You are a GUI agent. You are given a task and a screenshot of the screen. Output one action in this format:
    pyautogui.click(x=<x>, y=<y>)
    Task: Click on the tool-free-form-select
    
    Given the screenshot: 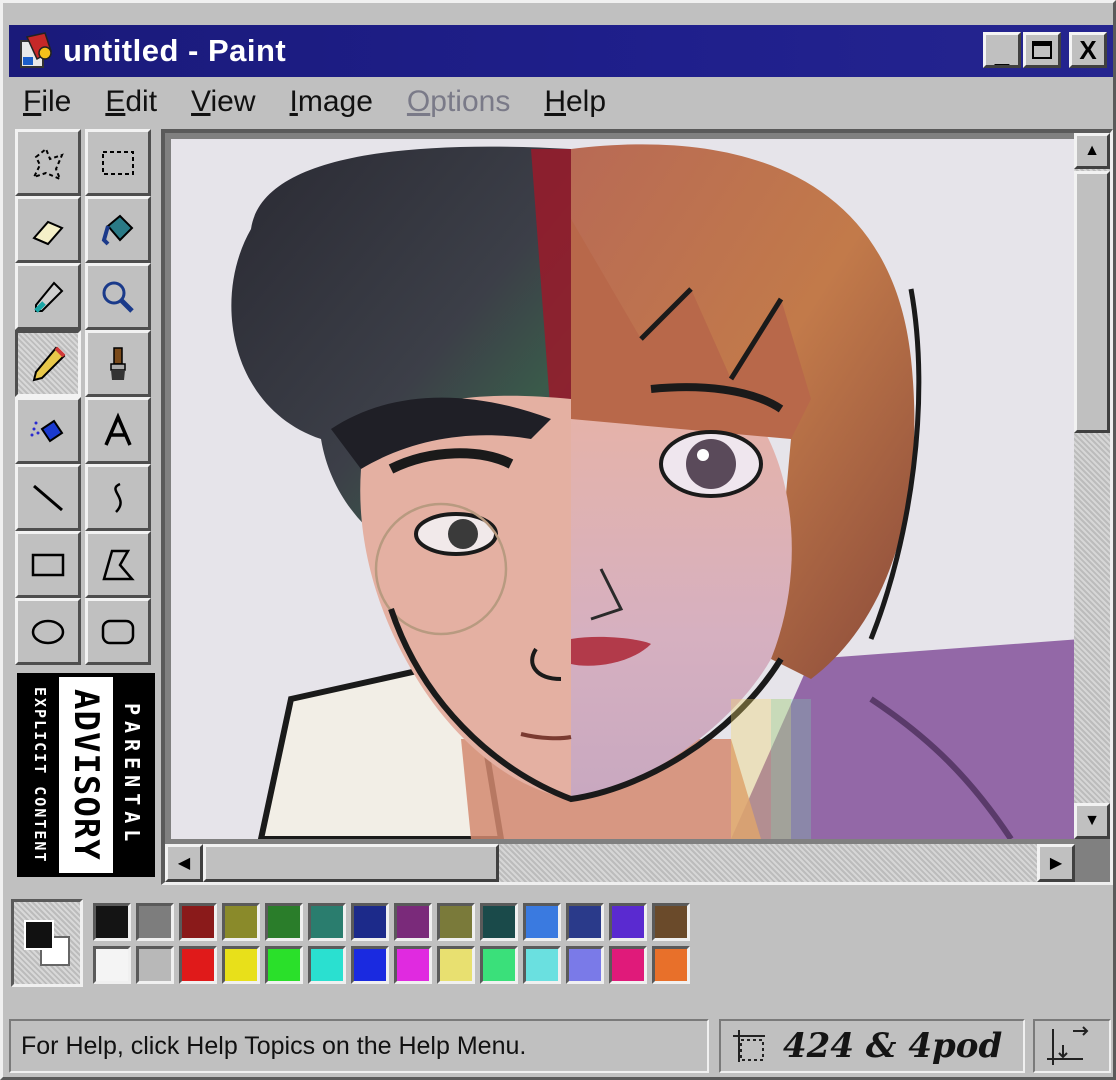 What is the action you would take?
    pyautogui.click(x=48, y=162)
    